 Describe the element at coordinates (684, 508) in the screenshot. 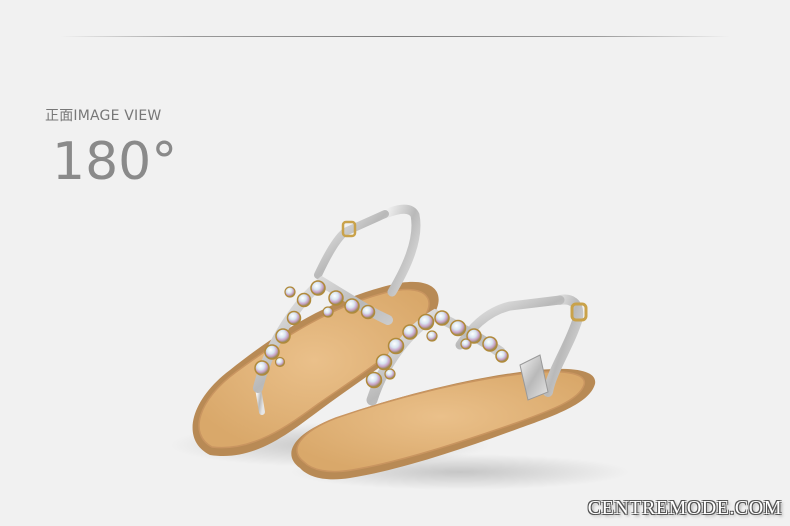

I see `watermark-text: CENTREMODE.COM` at that location.